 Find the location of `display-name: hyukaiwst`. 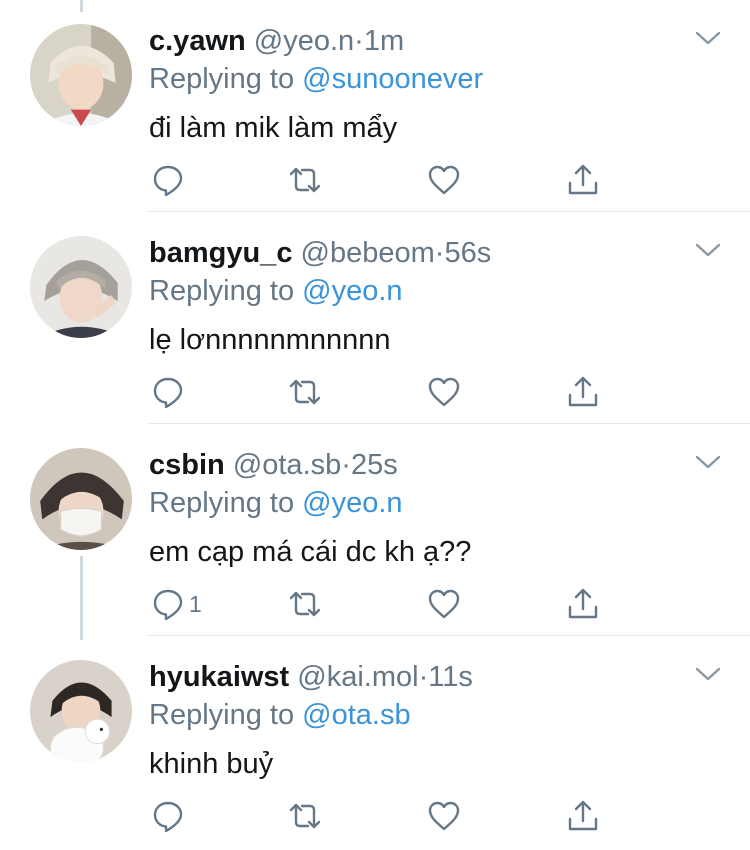

display-name: hyukaiwst is located at coordinates (219, 677).